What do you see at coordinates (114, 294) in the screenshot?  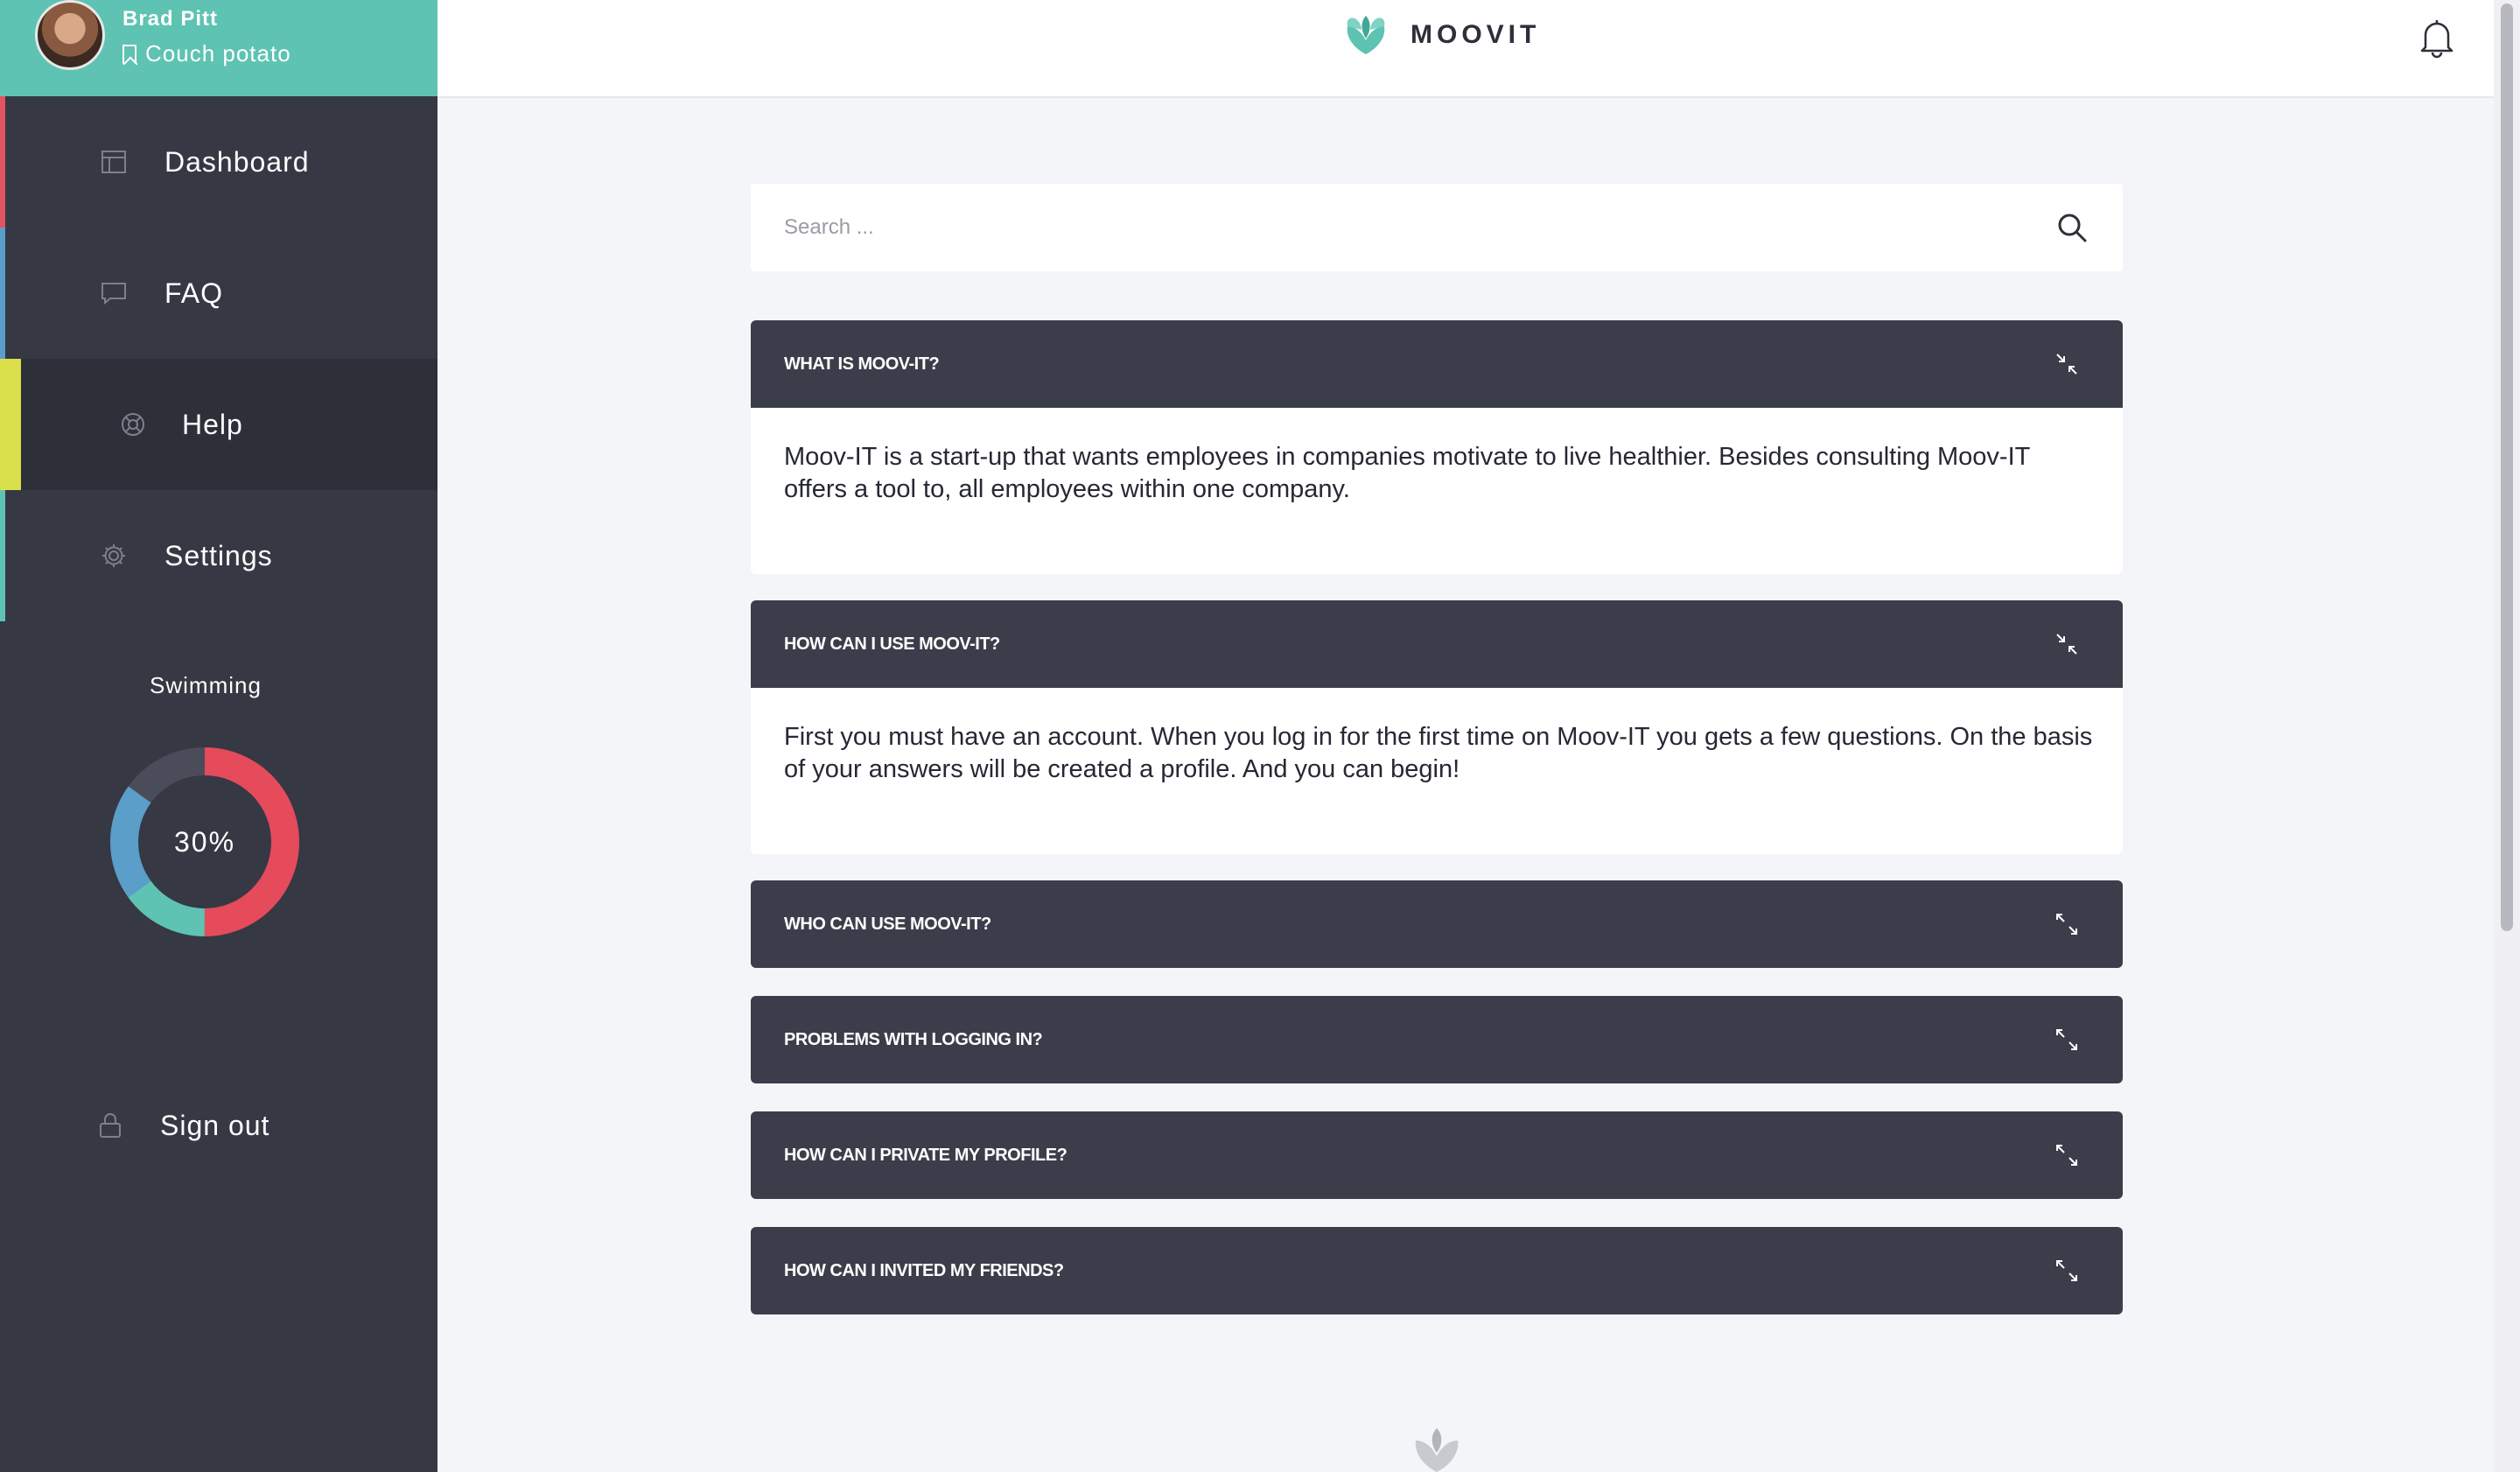 I see `chat-icon` at bounding box center [114, 294].